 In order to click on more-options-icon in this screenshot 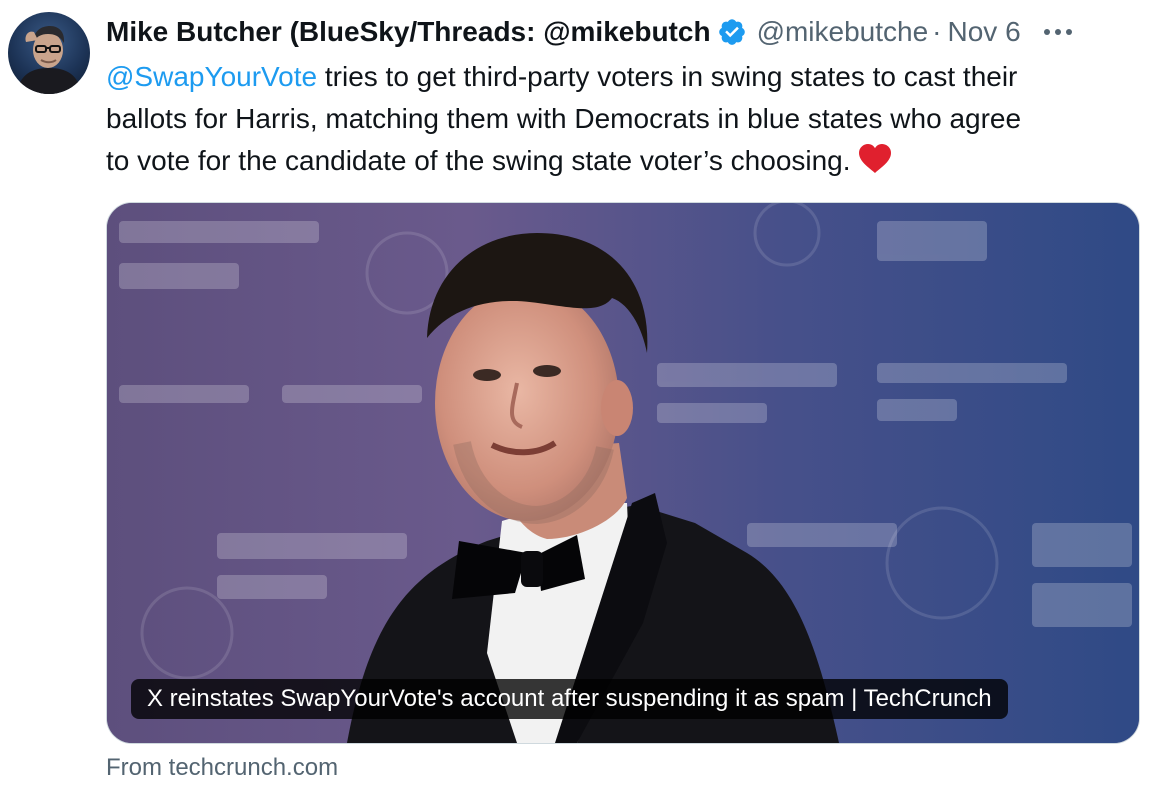, I will do `click(1057, 32)`.